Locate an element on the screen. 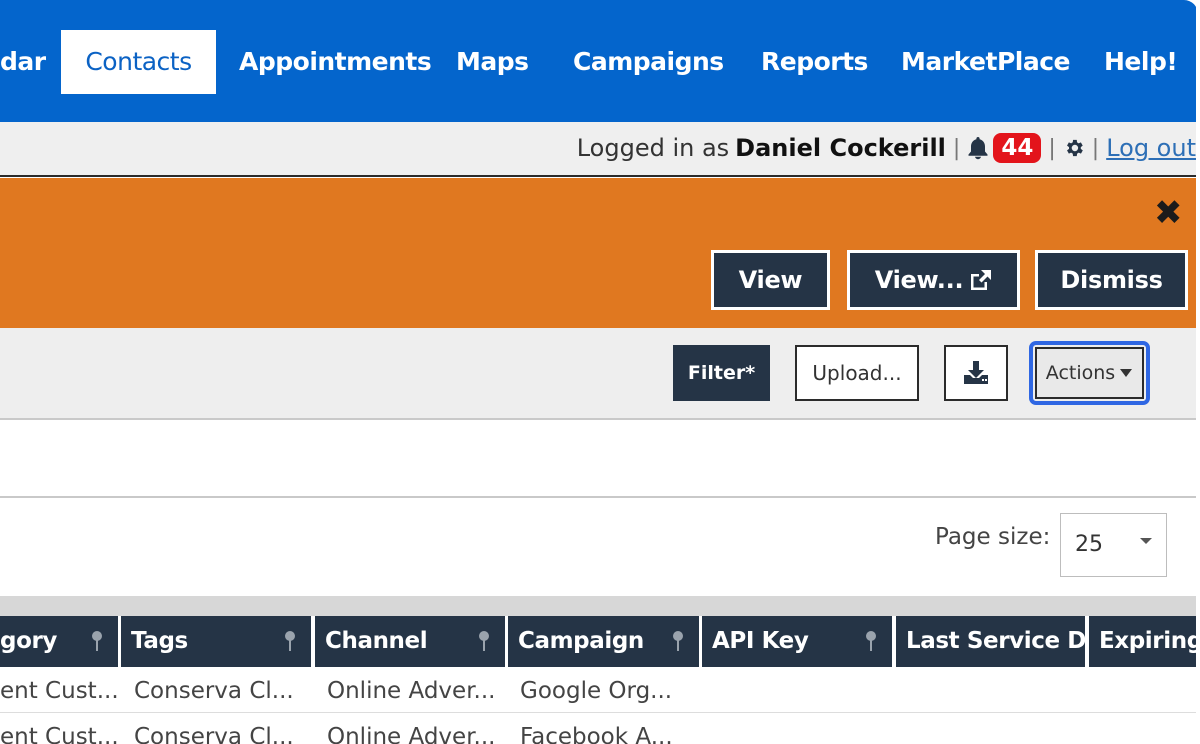 The height and width of the screenshot is (744, 1200). page-size-label: Page size: is located at coordinates (993, 537).